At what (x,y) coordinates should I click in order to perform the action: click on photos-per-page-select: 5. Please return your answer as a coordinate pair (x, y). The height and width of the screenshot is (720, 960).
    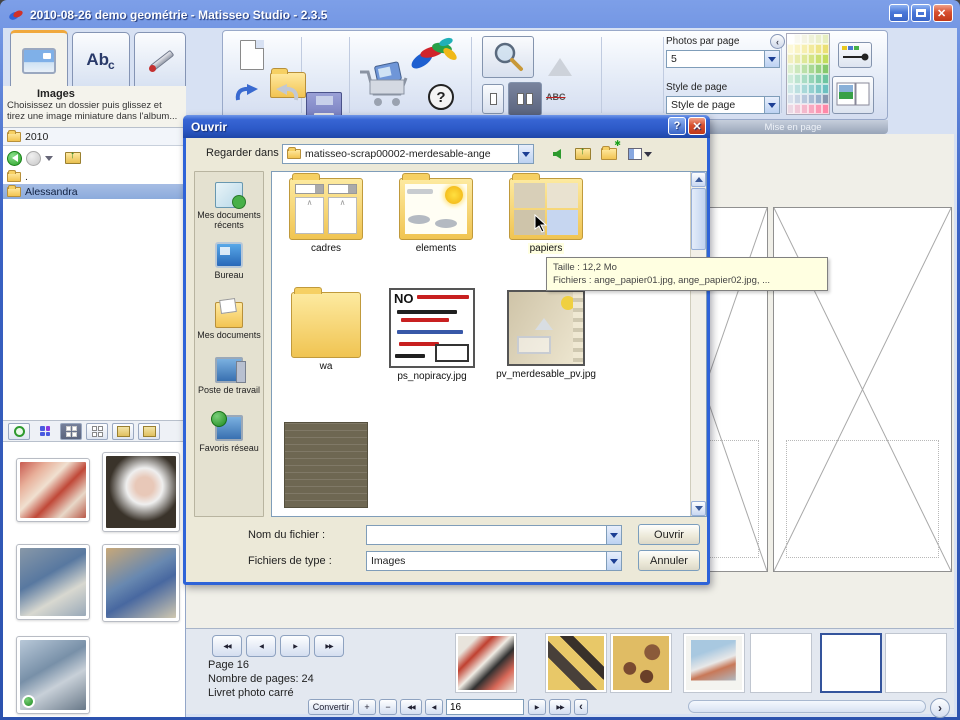
    Looking at the image, I should click on (723, 59).